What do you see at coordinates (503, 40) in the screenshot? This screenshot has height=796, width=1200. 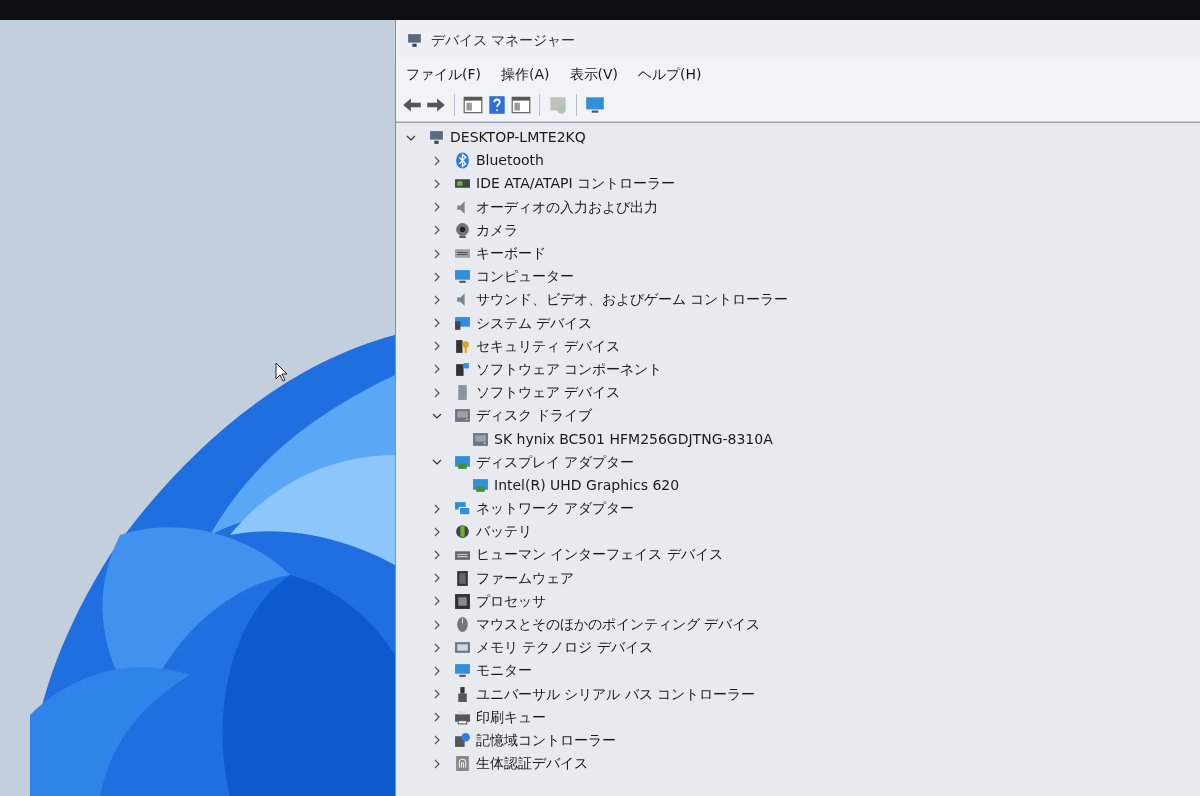 I see `window-title: デバイス マネージャー` at bounding box center [503, 40].